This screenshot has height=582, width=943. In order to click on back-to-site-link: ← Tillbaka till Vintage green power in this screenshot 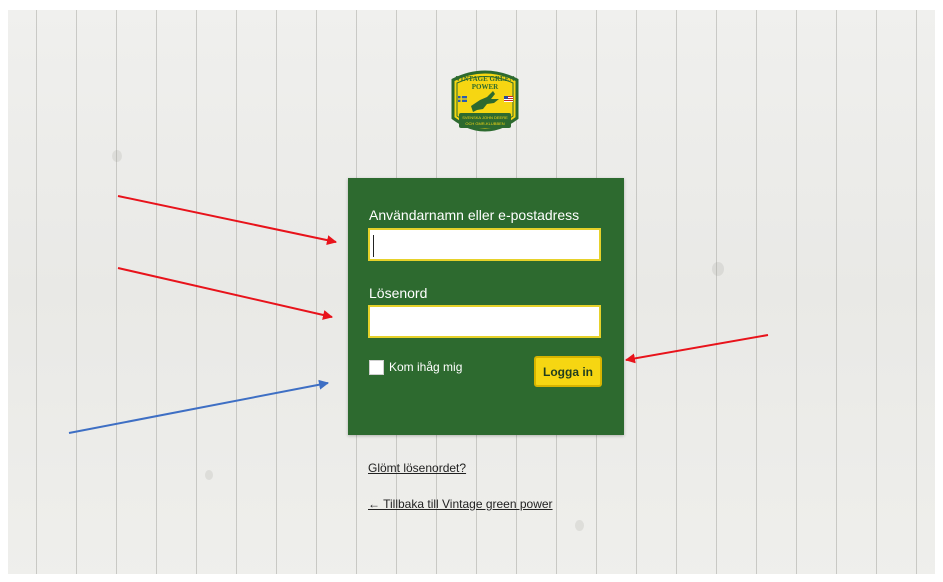, I will do `click(460, 504)`.